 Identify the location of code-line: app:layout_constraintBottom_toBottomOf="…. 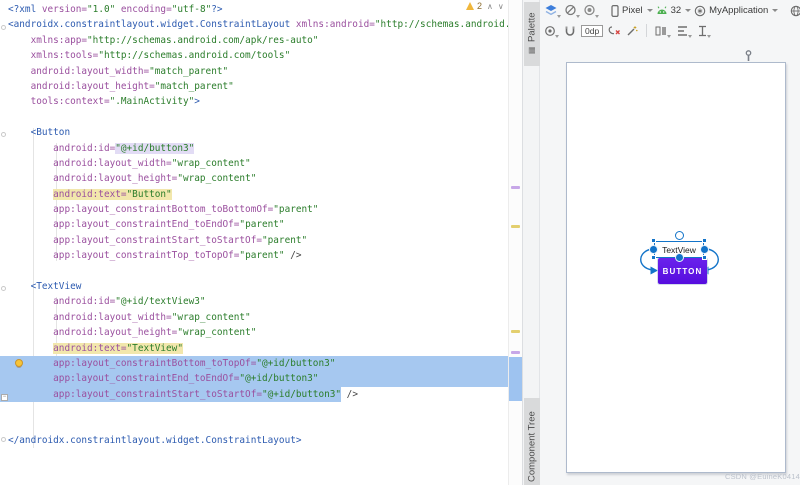
(254, 209).